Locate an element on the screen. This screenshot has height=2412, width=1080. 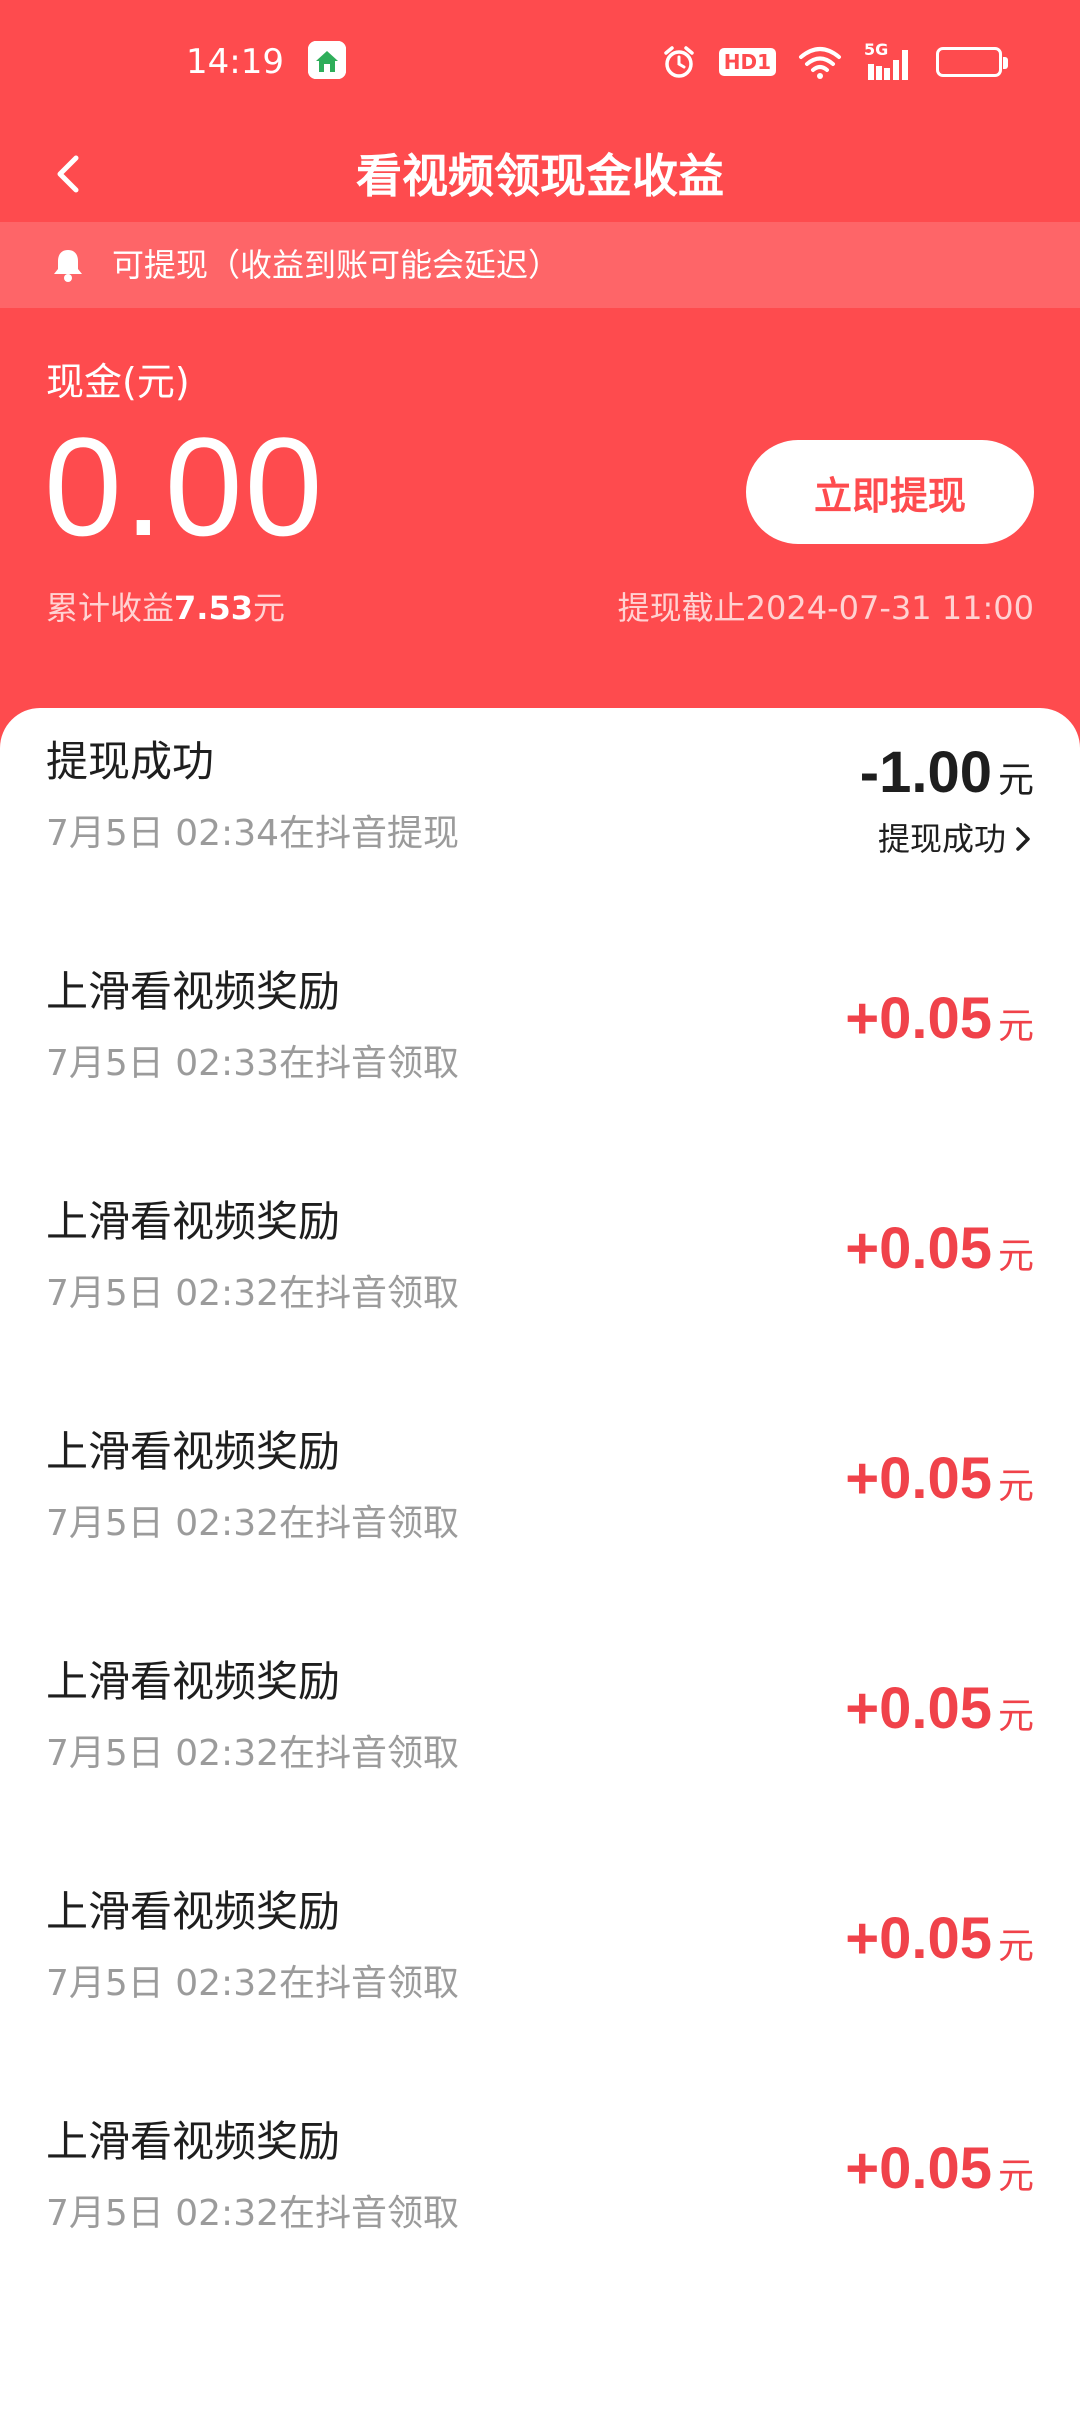
status-icons: HD1 5G is located at coordinates (834, 62).